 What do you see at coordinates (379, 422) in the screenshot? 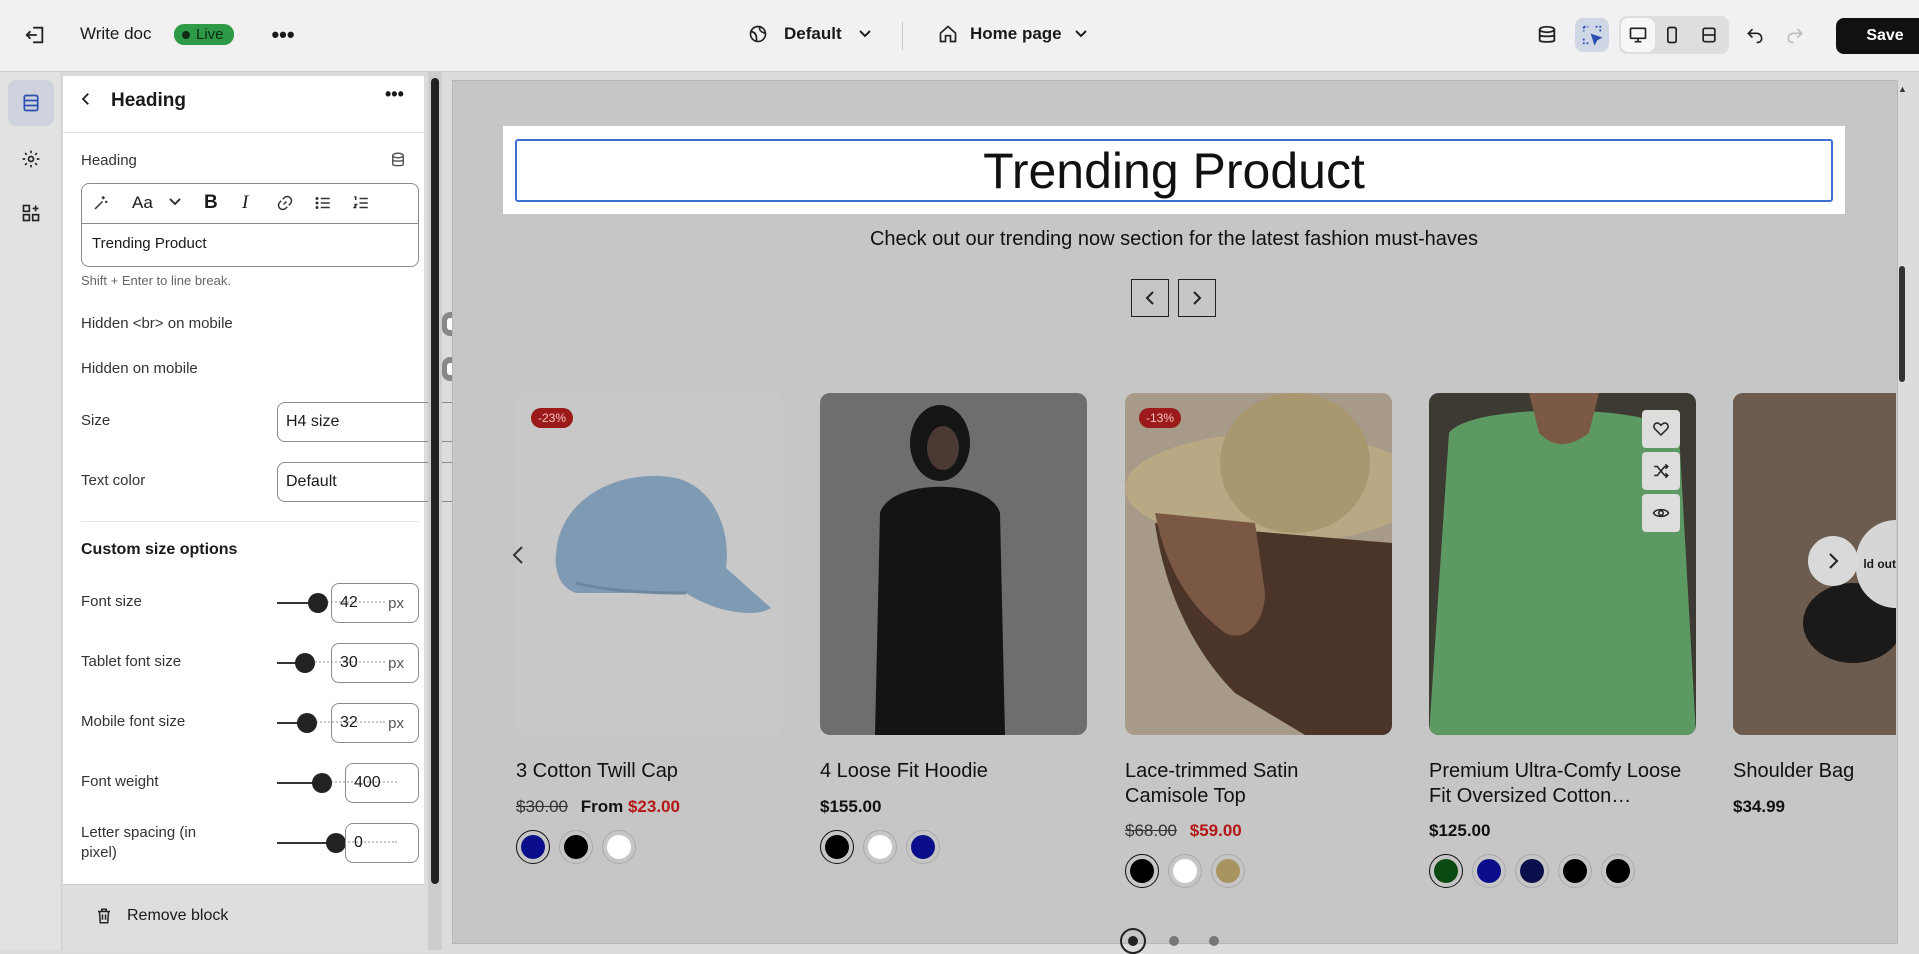
I see `size-select: H4 size ▲▼` at bounding box center [379, 422].